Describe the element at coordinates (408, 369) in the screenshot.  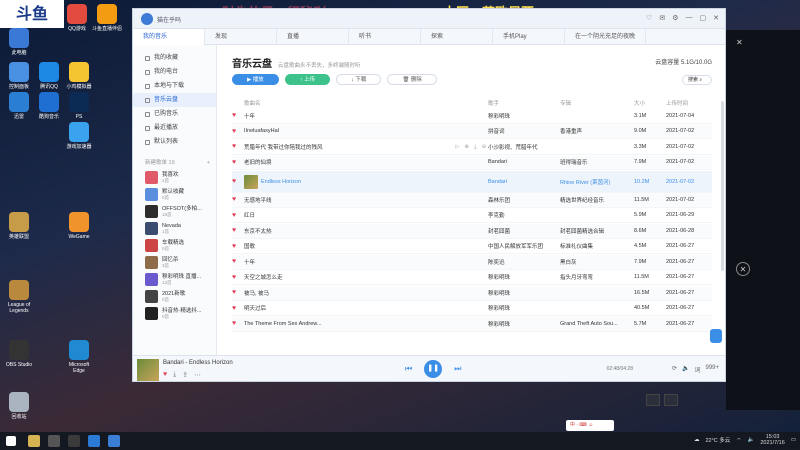
I see `previous-icon: ⏮` at that location.